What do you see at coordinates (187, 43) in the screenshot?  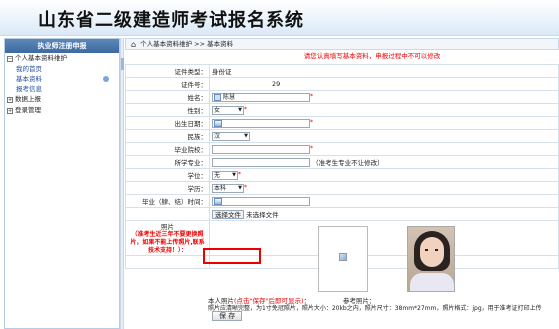 I see `breadcrumb-text: 个人基本资料维护 >> 基本资料` at bounding box center [187, 43].